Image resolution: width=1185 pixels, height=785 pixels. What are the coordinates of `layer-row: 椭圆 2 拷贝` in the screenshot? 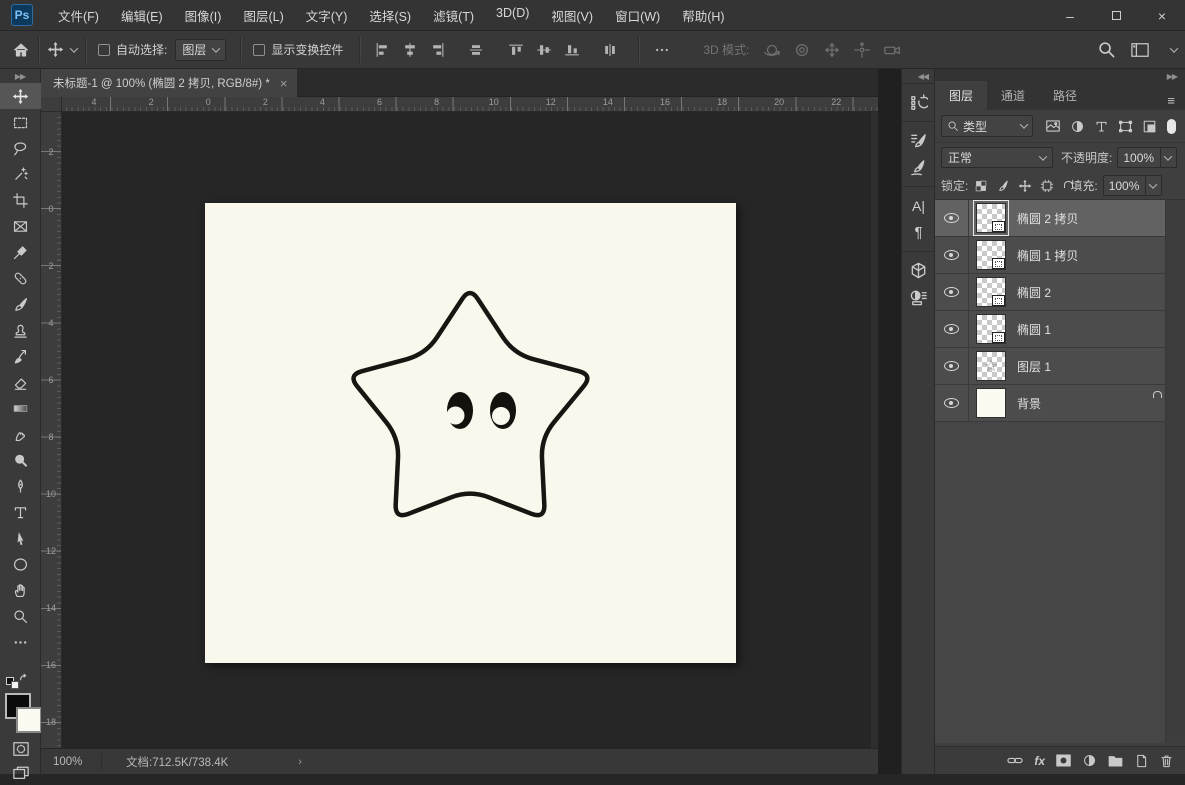 It's located at (1050, 218).